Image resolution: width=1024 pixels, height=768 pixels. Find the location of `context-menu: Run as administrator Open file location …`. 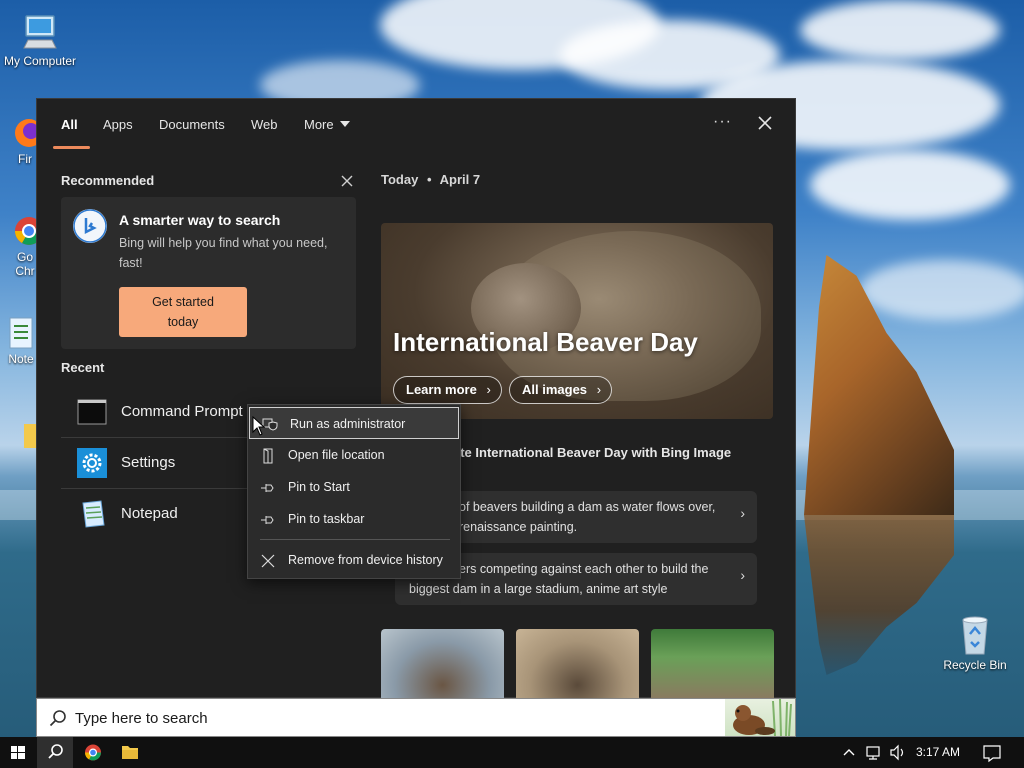

context-menu: Run as administrator Open file location … is located at coordinates (354, 491).